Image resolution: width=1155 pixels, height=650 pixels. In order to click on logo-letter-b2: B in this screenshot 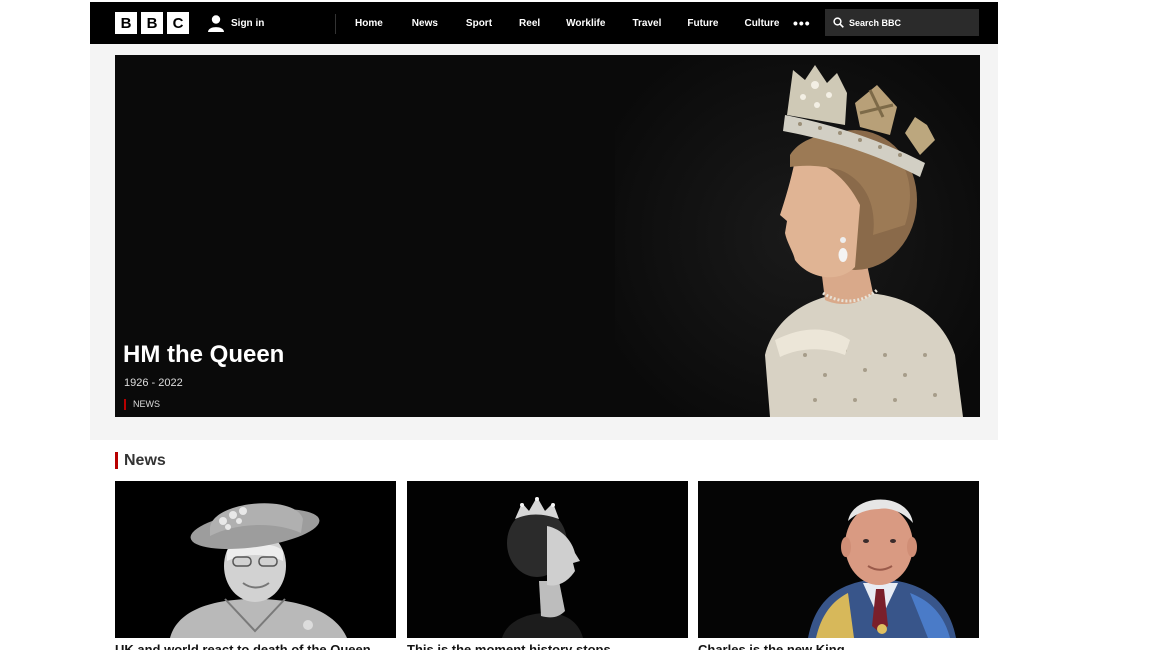, I will do `click(152, 23)`.